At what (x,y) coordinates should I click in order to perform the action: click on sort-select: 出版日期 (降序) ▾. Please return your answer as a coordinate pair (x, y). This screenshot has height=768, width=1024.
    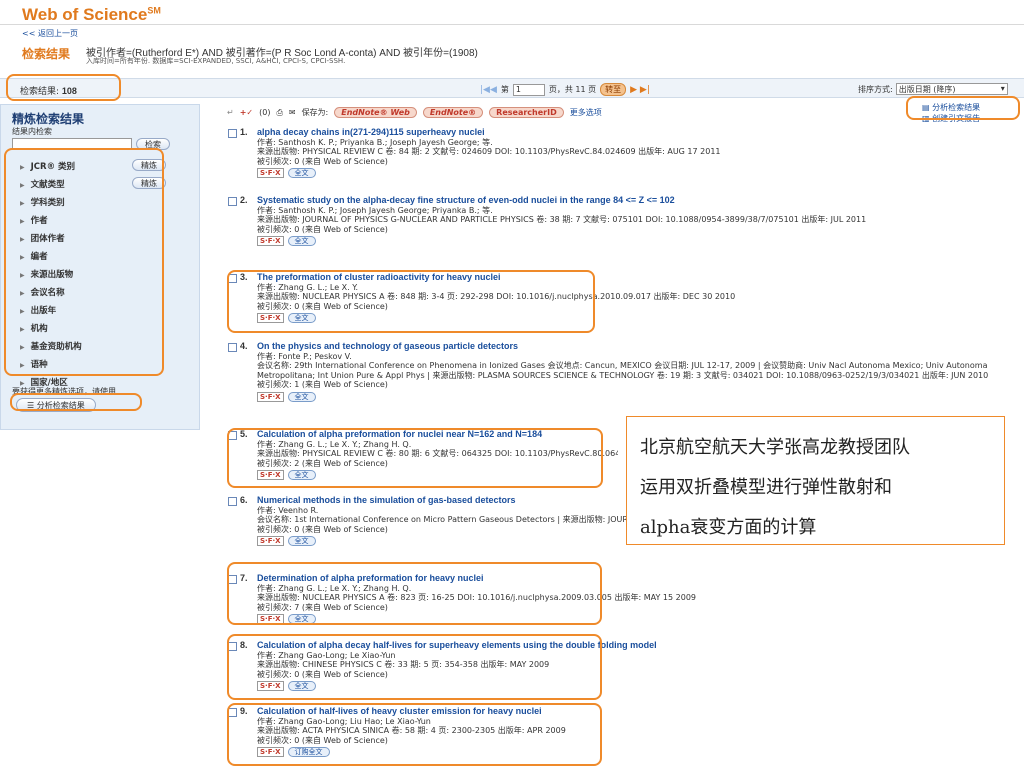
    Looking at the image, I should click on (951, 89).